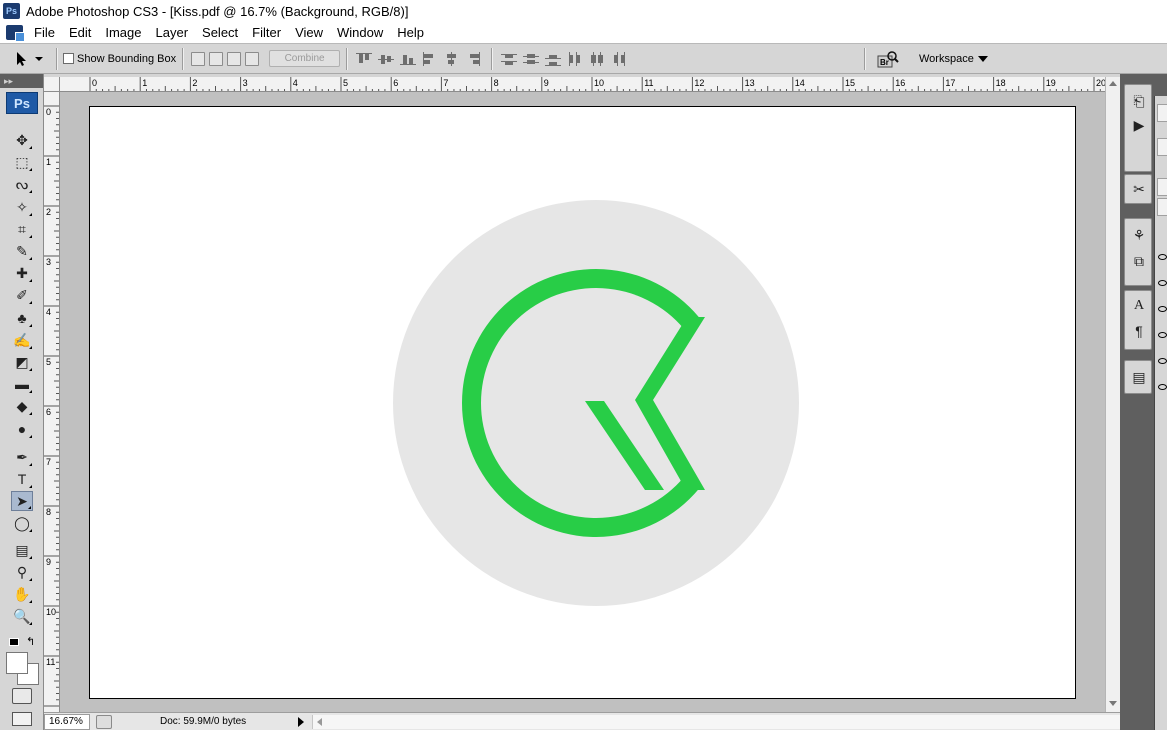 The image size is (1167, 730). Describe the element at coordinates (22, 340) in the screenshot. I see `history-brush-tool-icon: ✍` at that location.